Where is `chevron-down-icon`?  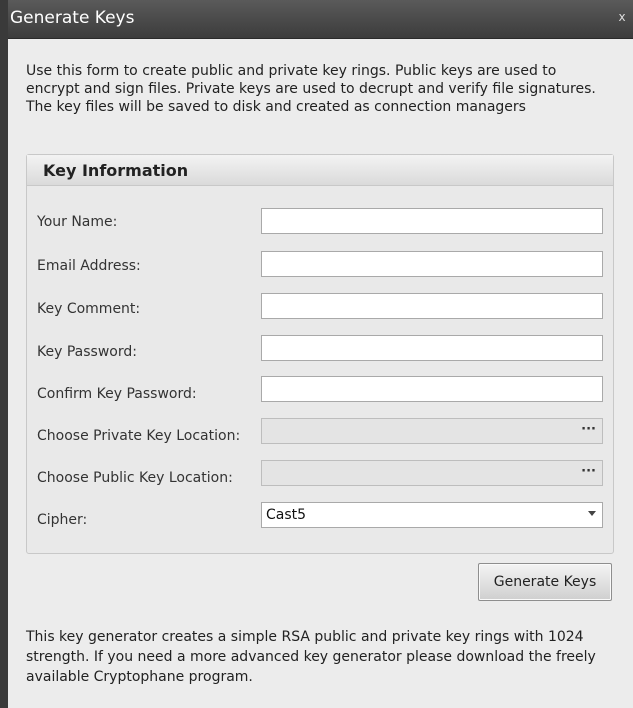 chevron-down-icon is located at coordinates (592, 513).